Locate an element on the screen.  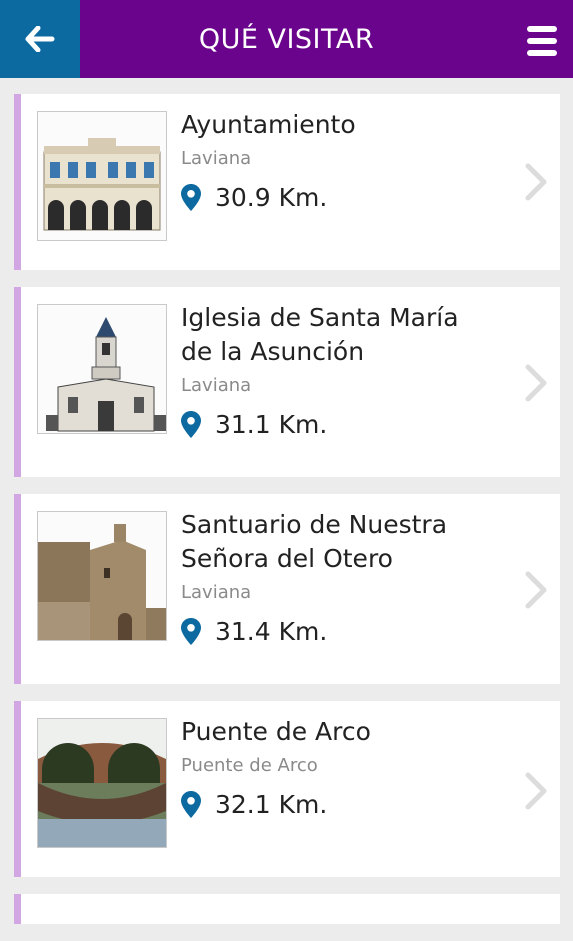
place-distance: 32.1 Km. is located at coordinates (340, 804).